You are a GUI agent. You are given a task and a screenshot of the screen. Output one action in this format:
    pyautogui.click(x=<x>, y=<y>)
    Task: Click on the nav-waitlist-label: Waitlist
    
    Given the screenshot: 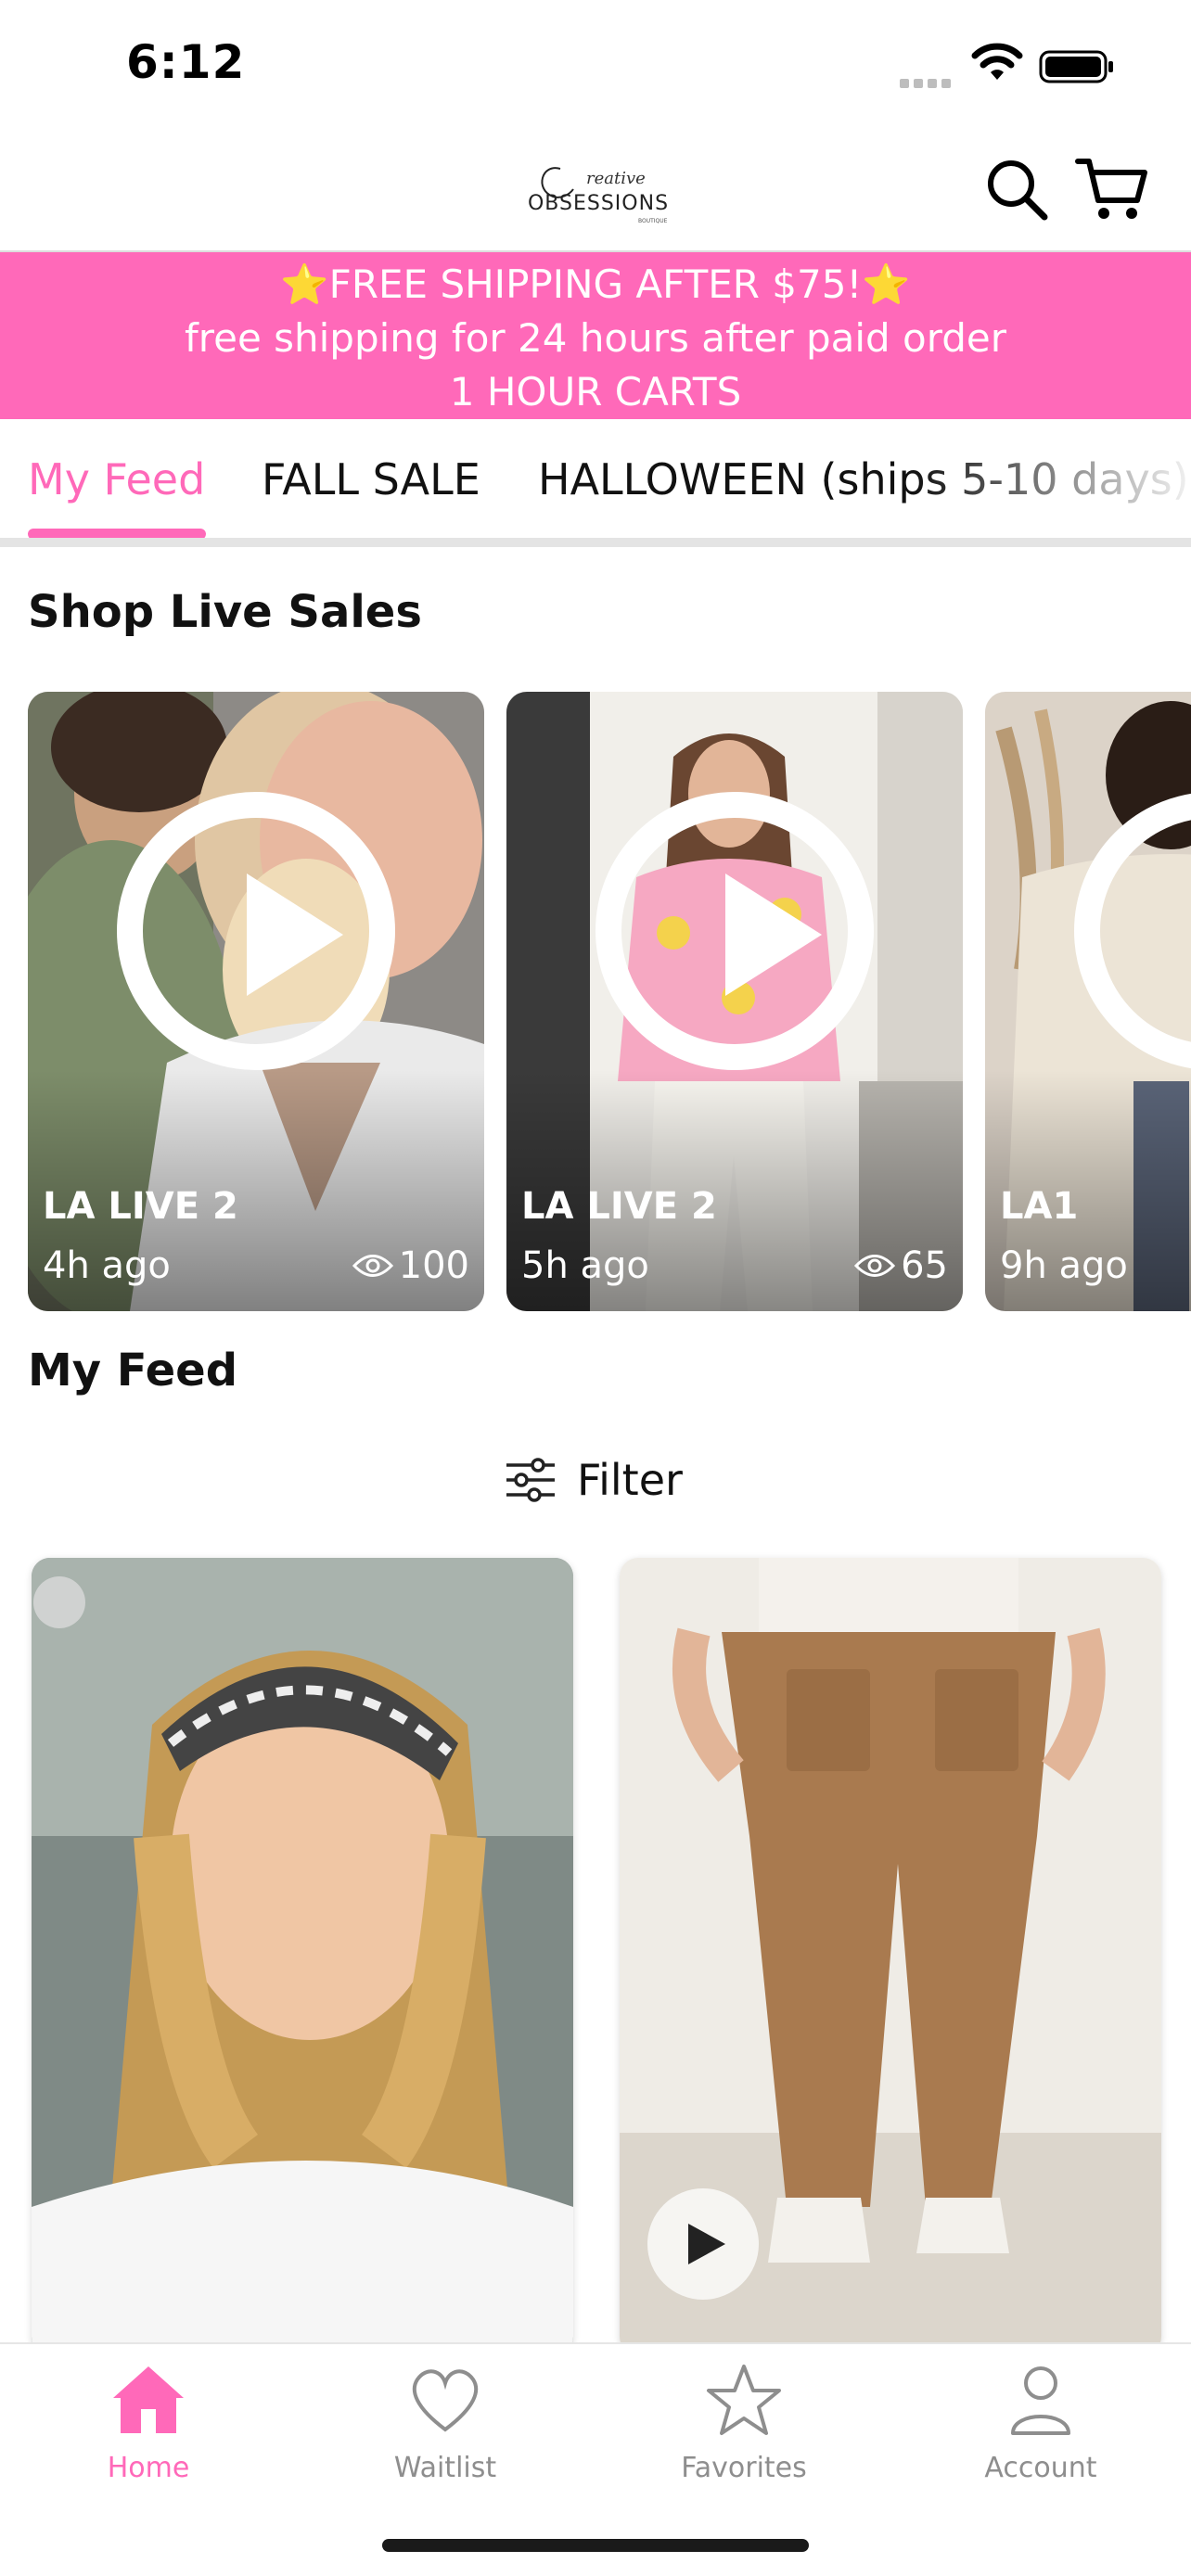 What is the action you would take?
    pyautogui.click(x=445, y=2468)
    